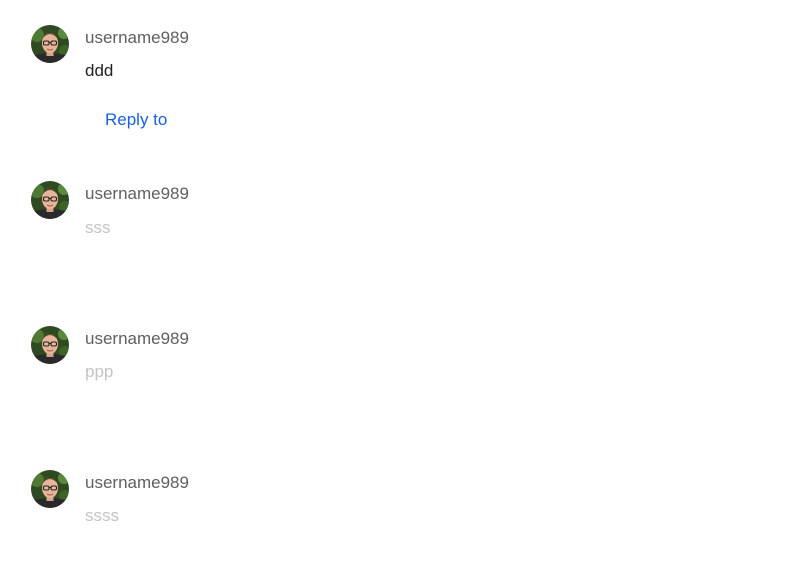 The width and height of the screenshot is (794, 581). I want to click on comment-text: ppp, so click(99, 371).